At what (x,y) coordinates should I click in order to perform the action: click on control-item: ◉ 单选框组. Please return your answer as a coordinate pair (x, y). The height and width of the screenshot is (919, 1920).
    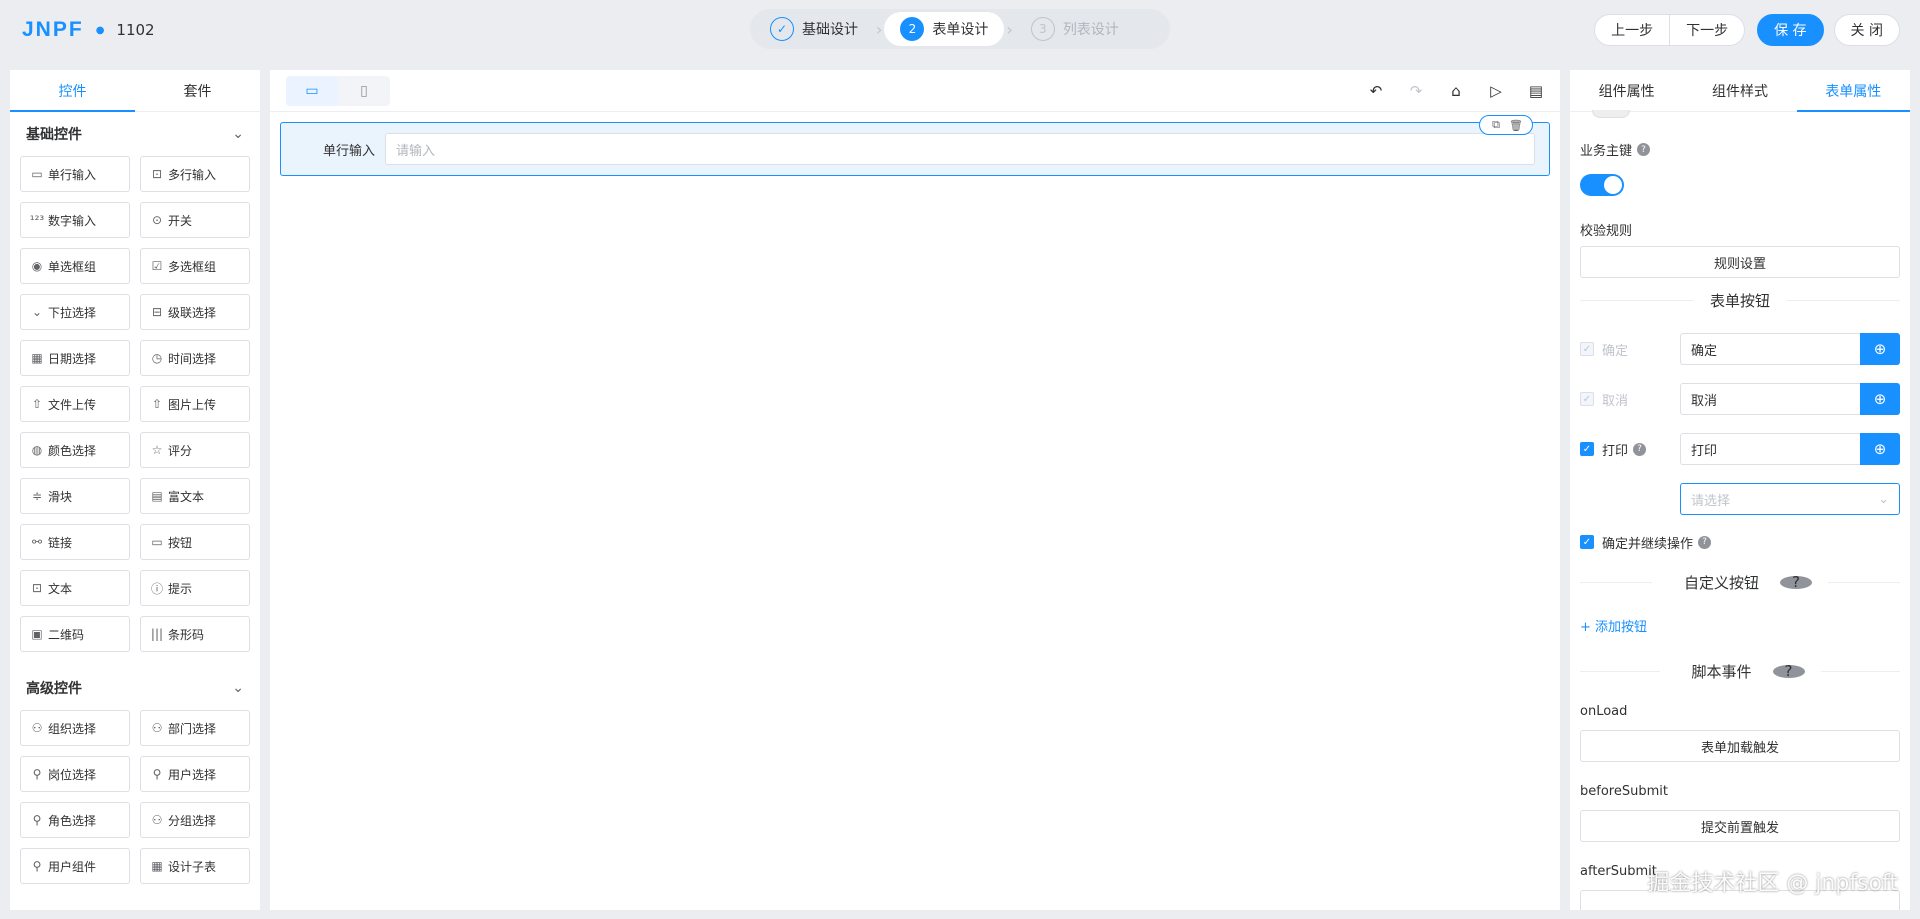
    Looking at the image, I should click on (75, 266).